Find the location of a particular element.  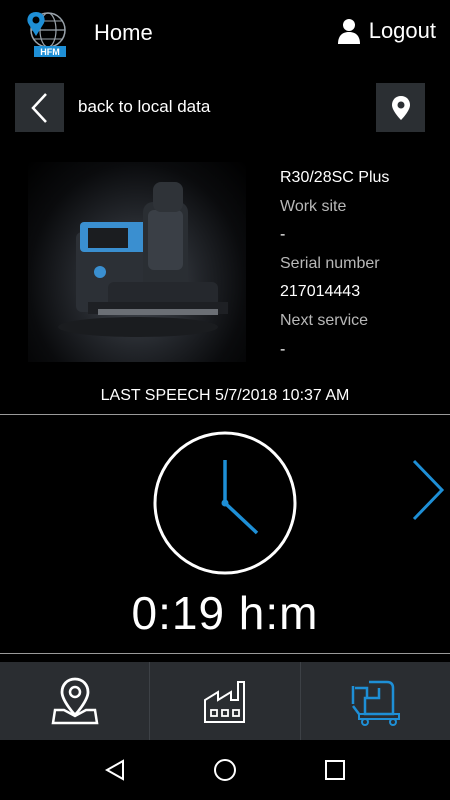

location-pin-icon is located at coordinates (400, 107).